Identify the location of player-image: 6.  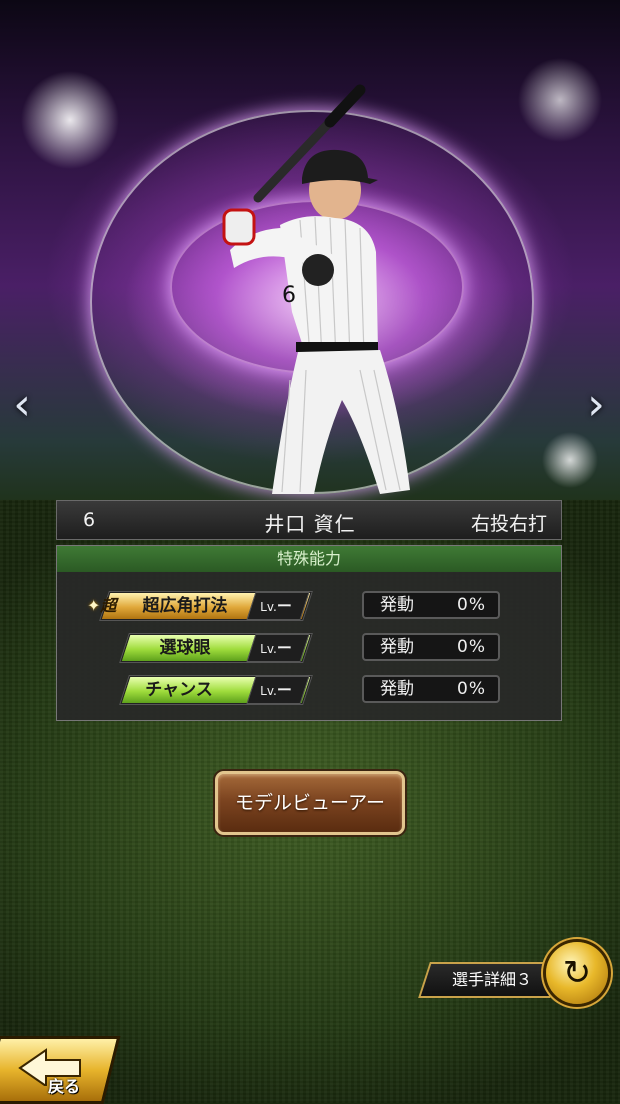
(316, 289).